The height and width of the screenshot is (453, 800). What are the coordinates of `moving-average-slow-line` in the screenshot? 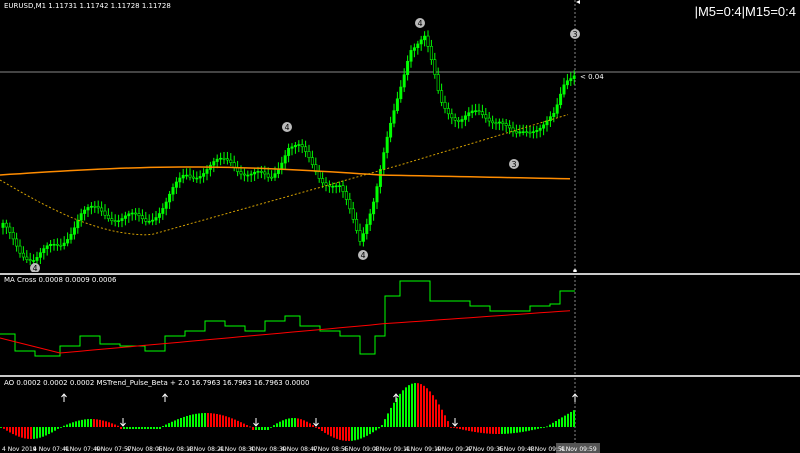 It's located at (285, 173).